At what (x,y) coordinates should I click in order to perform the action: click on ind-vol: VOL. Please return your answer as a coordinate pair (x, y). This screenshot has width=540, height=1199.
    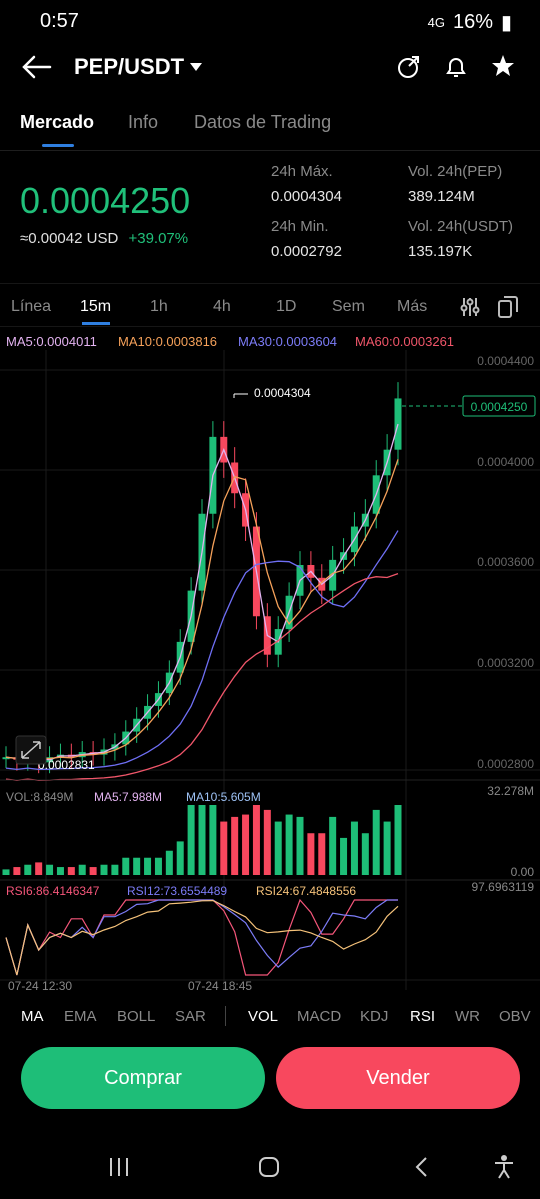
    Looking at the image, I should click on (263, 1016).